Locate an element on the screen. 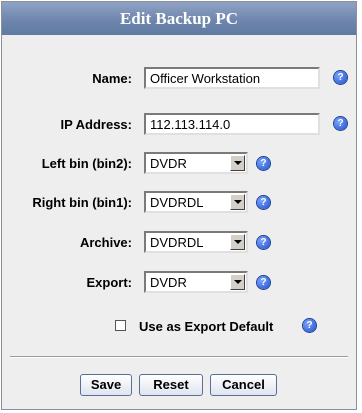  name-label: Name: is located at coordinates (112, 78).